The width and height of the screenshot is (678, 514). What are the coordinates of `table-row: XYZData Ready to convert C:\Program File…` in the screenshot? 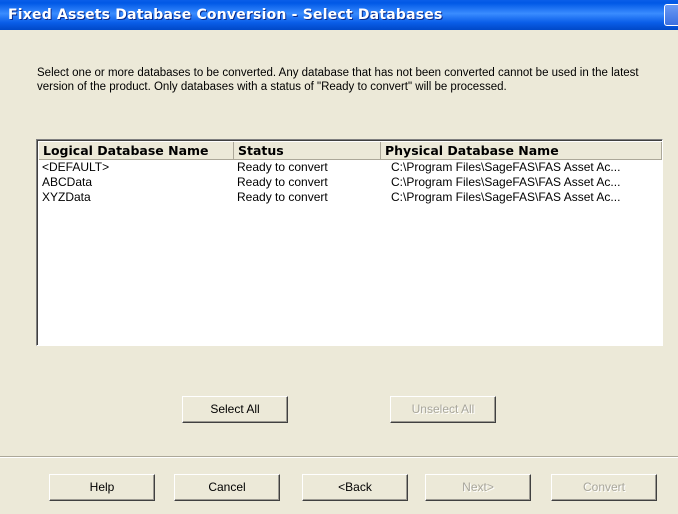 It's located at (350, 197).